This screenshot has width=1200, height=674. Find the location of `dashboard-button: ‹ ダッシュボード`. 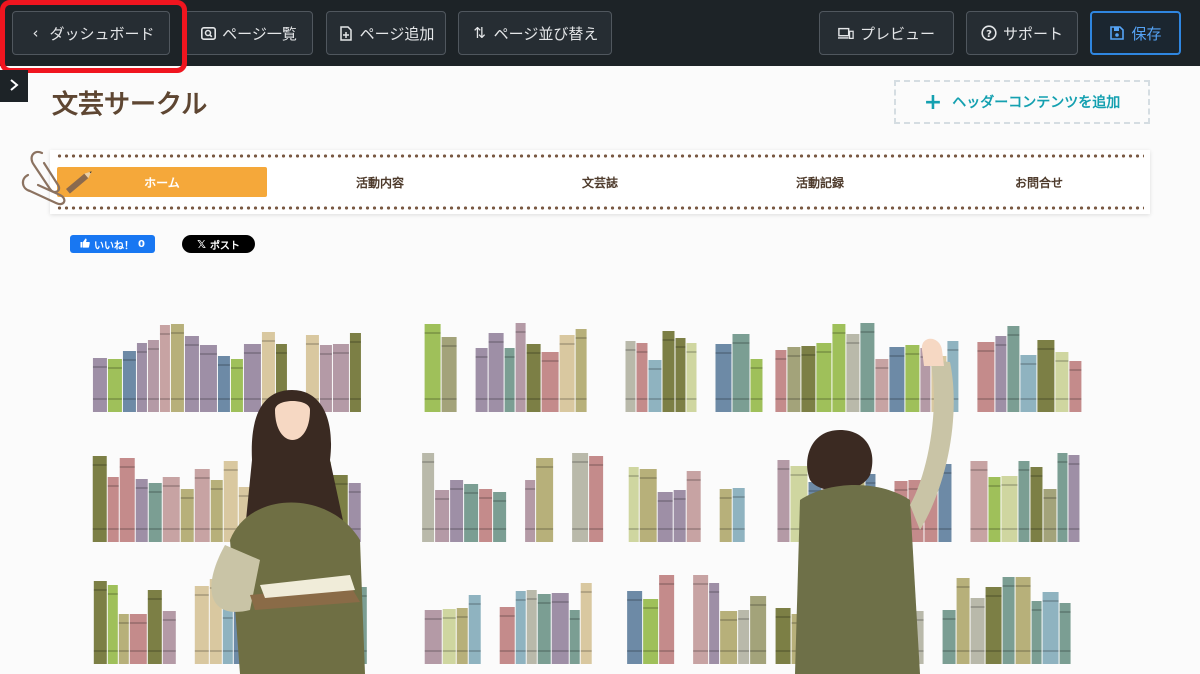

dashboard-button: ‹ ダッシュボード is located at coordinates (91, 33).